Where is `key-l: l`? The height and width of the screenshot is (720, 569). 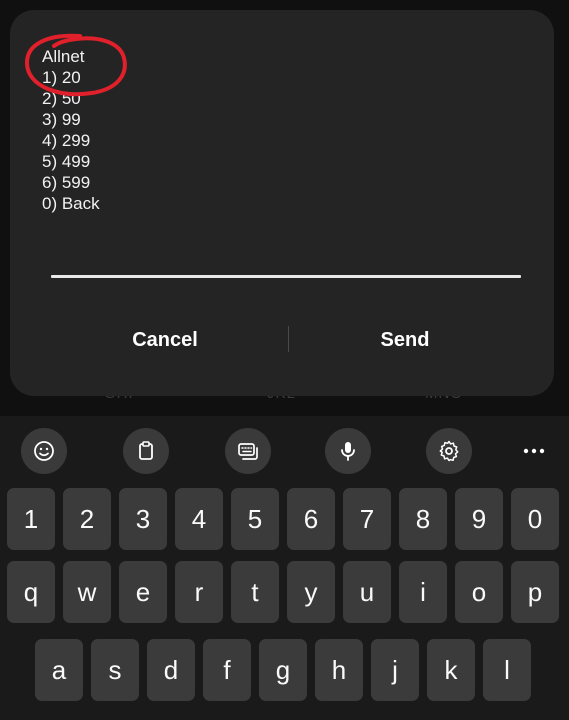 key-l: l is located at coordinates (507, 670).